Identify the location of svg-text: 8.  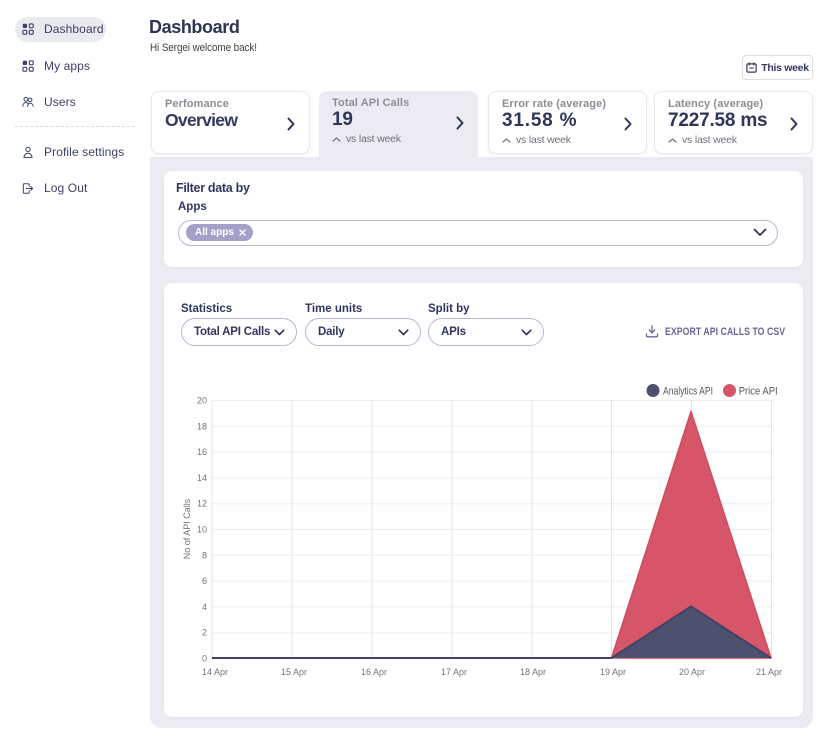
(204, 555).